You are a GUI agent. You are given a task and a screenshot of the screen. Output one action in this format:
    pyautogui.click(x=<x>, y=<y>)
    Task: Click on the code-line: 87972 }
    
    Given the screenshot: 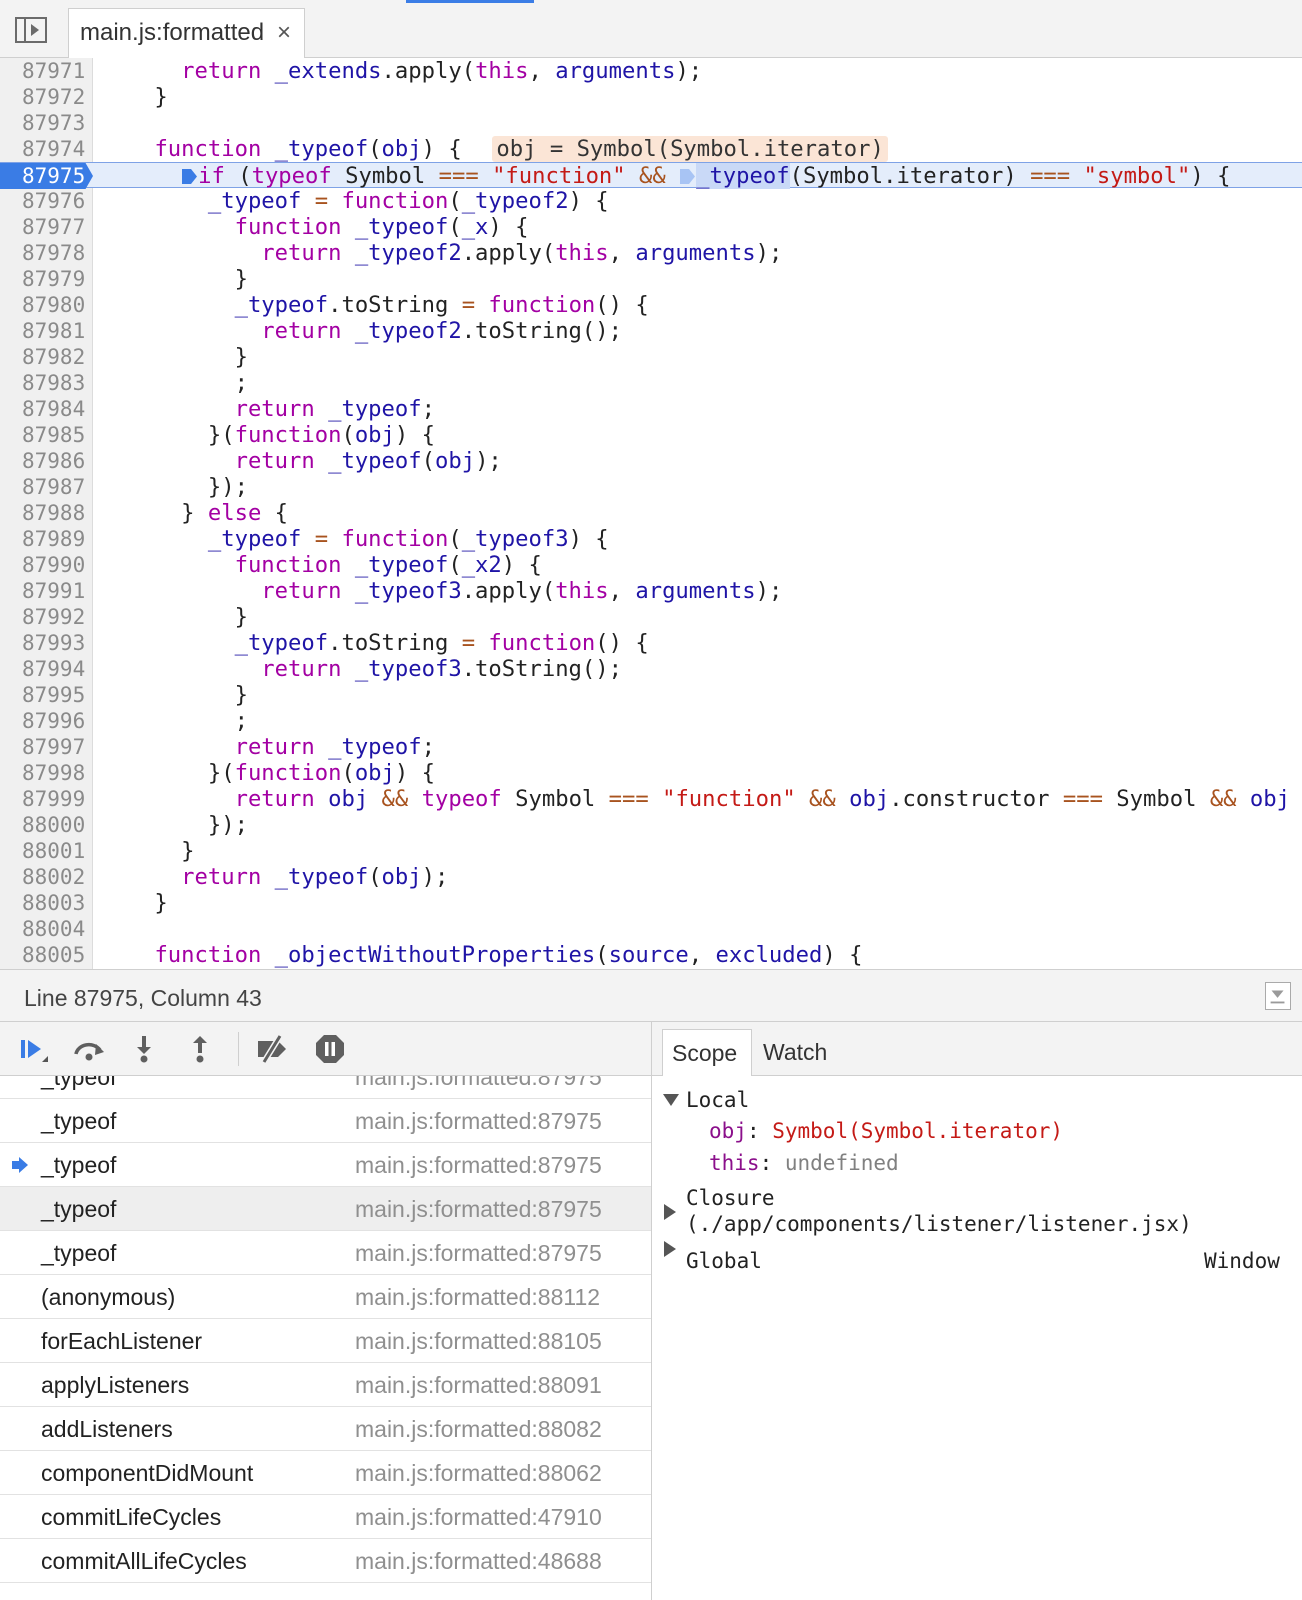 What is the action you would take?
    pyautogui.click(x=651, y=97)
    